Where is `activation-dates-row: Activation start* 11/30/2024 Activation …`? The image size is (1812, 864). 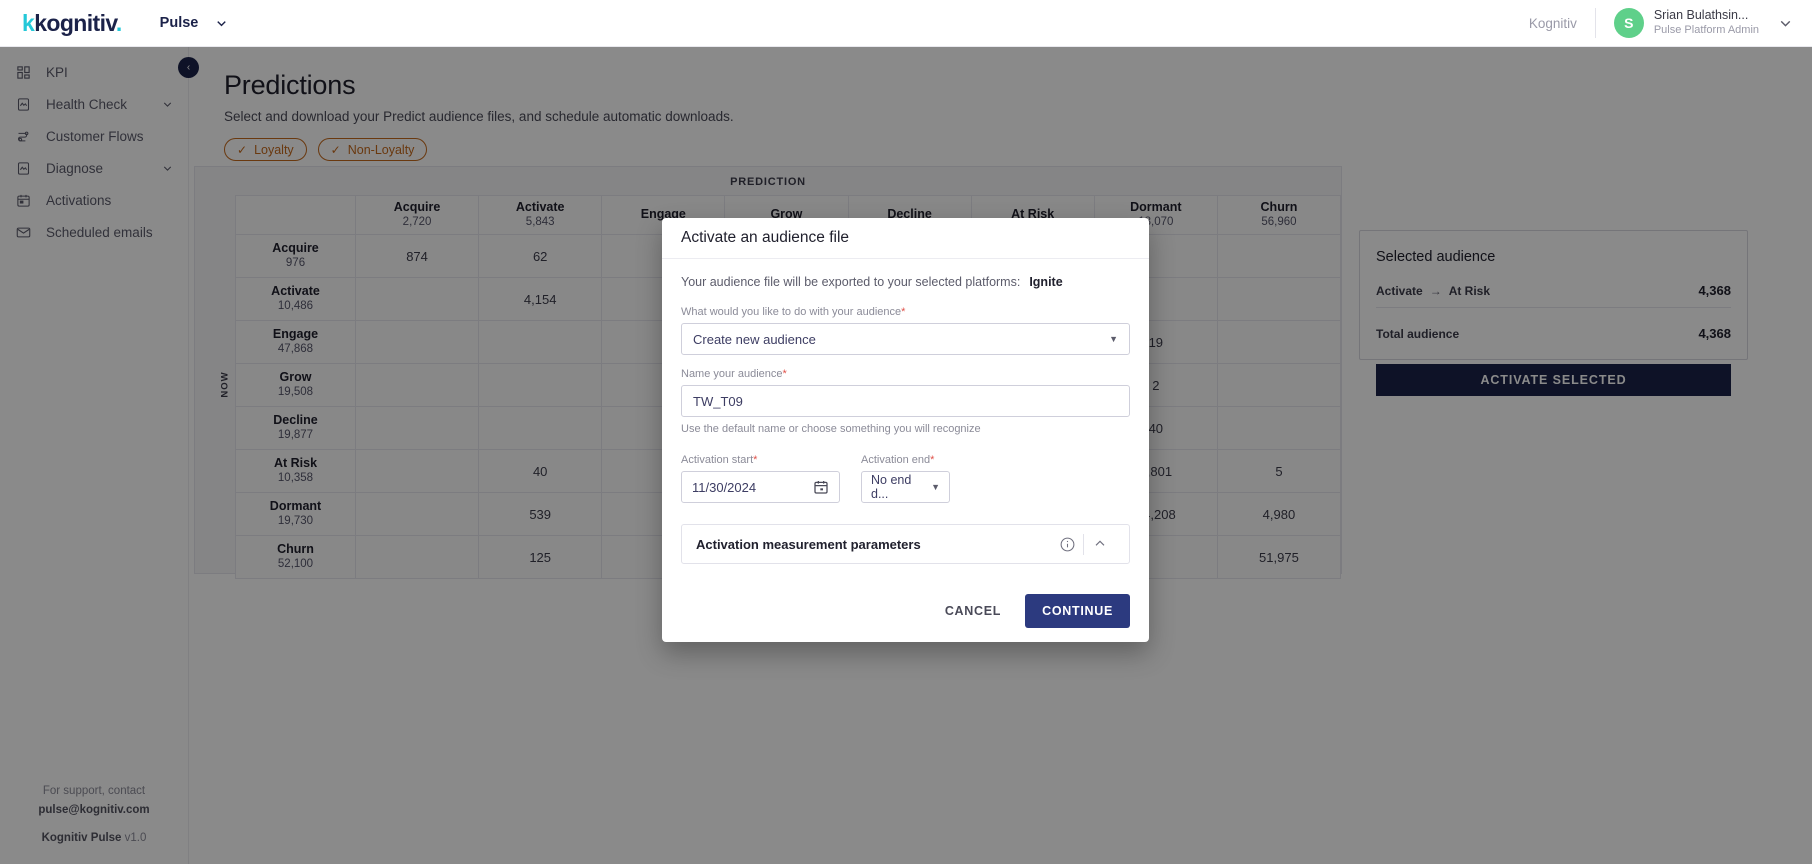
activation-dates-row: Activation start* 11/30/2024 Activation … is located at coordinates (905, 478).